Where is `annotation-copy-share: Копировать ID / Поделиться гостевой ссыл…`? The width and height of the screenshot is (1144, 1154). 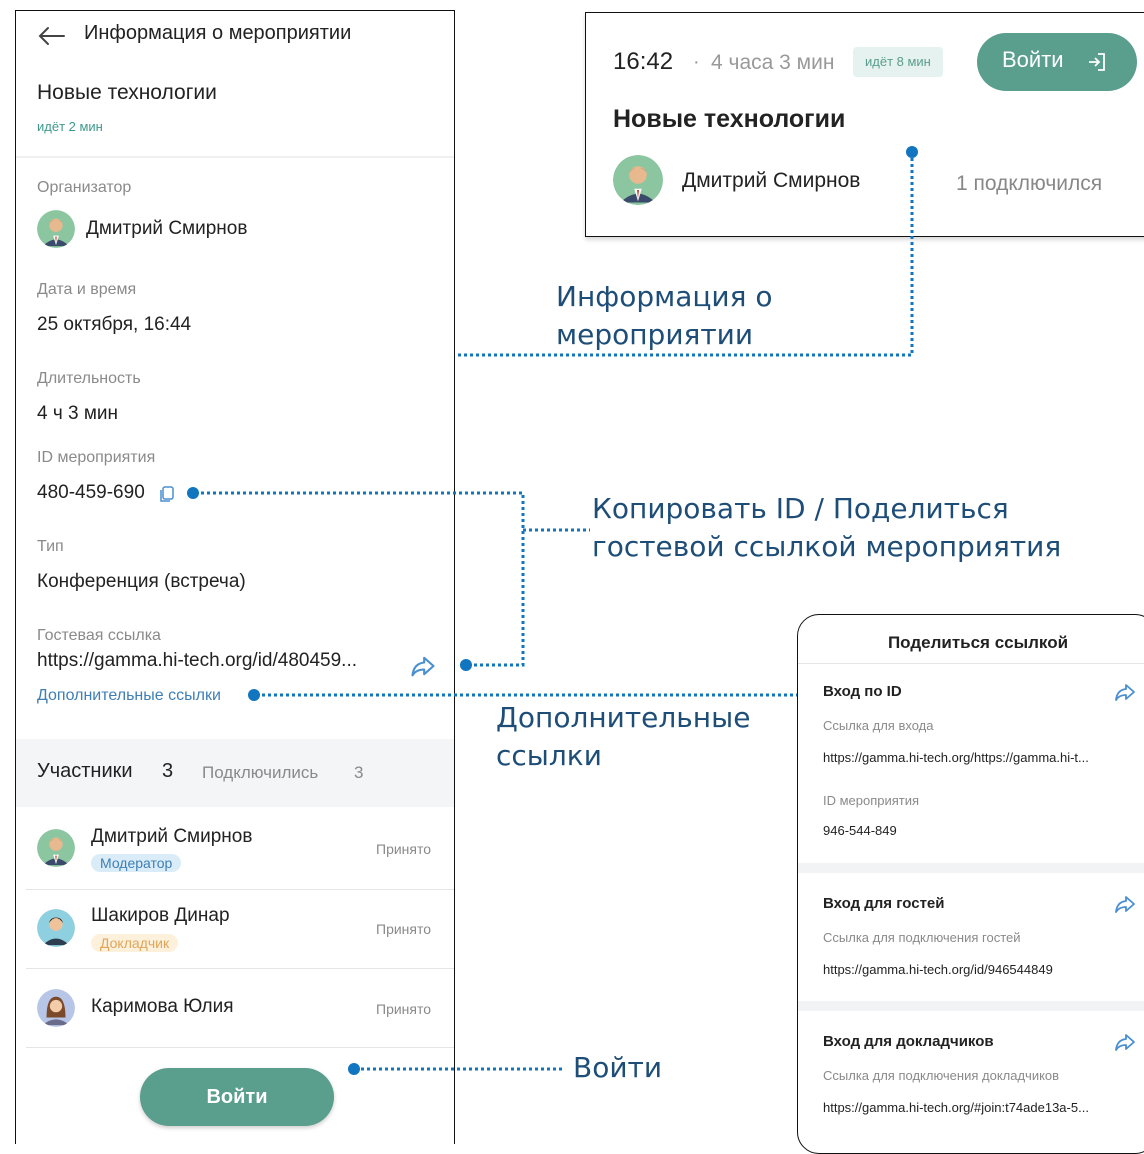
annotation-copy-share: Копировать ID / Поделиться гостевой ссыл… is located at coordinates (826, 528).